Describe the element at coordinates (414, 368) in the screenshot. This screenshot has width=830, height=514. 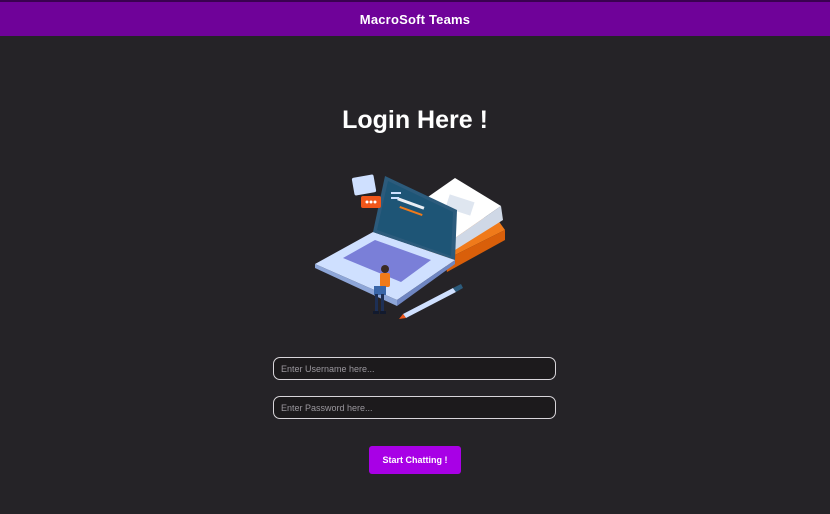
I see `username-input` at that location.